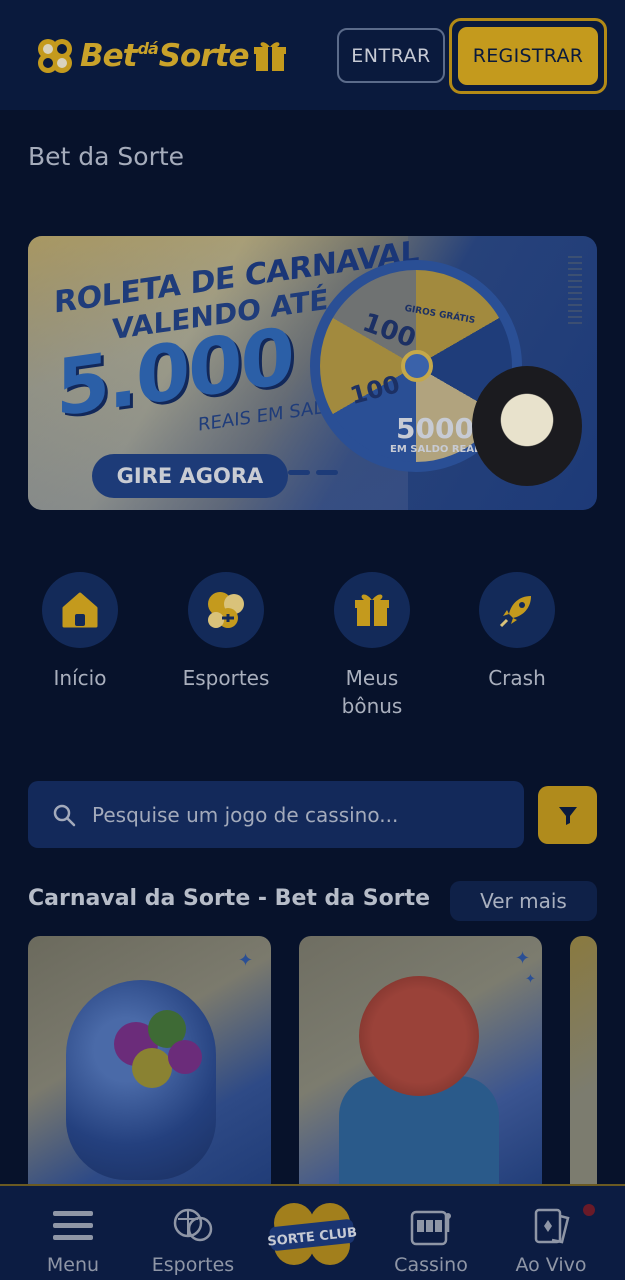  I want to click on game-card: ✦ ✦, so click(420, 1066).